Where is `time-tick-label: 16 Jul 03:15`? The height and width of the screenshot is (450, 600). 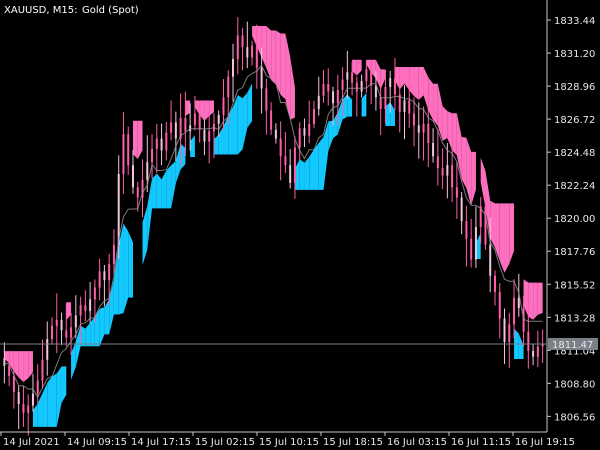 time-tick-label: 16 Jul 03:15 is located at coordinates (417, 442).